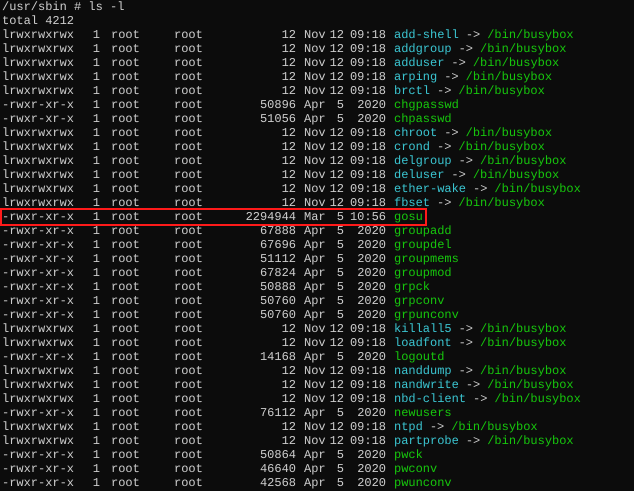  What do you see at coordinates (277, 483) in the screenshot?
I see `size-text: 42568` at bounding box center [277, 483].